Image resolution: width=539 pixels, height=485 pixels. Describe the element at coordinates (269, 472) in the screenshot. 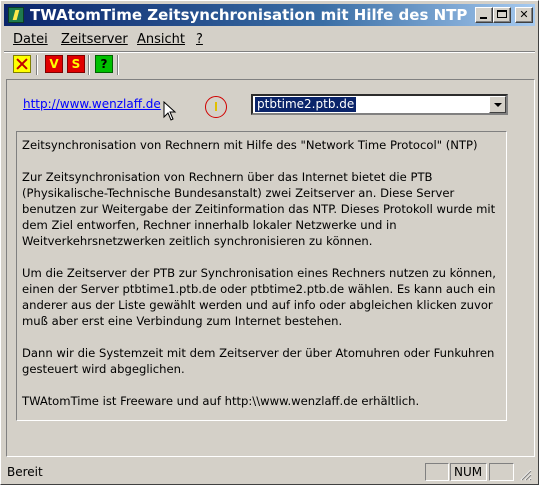

I see `status-bar: Bereit NUM` at that location.